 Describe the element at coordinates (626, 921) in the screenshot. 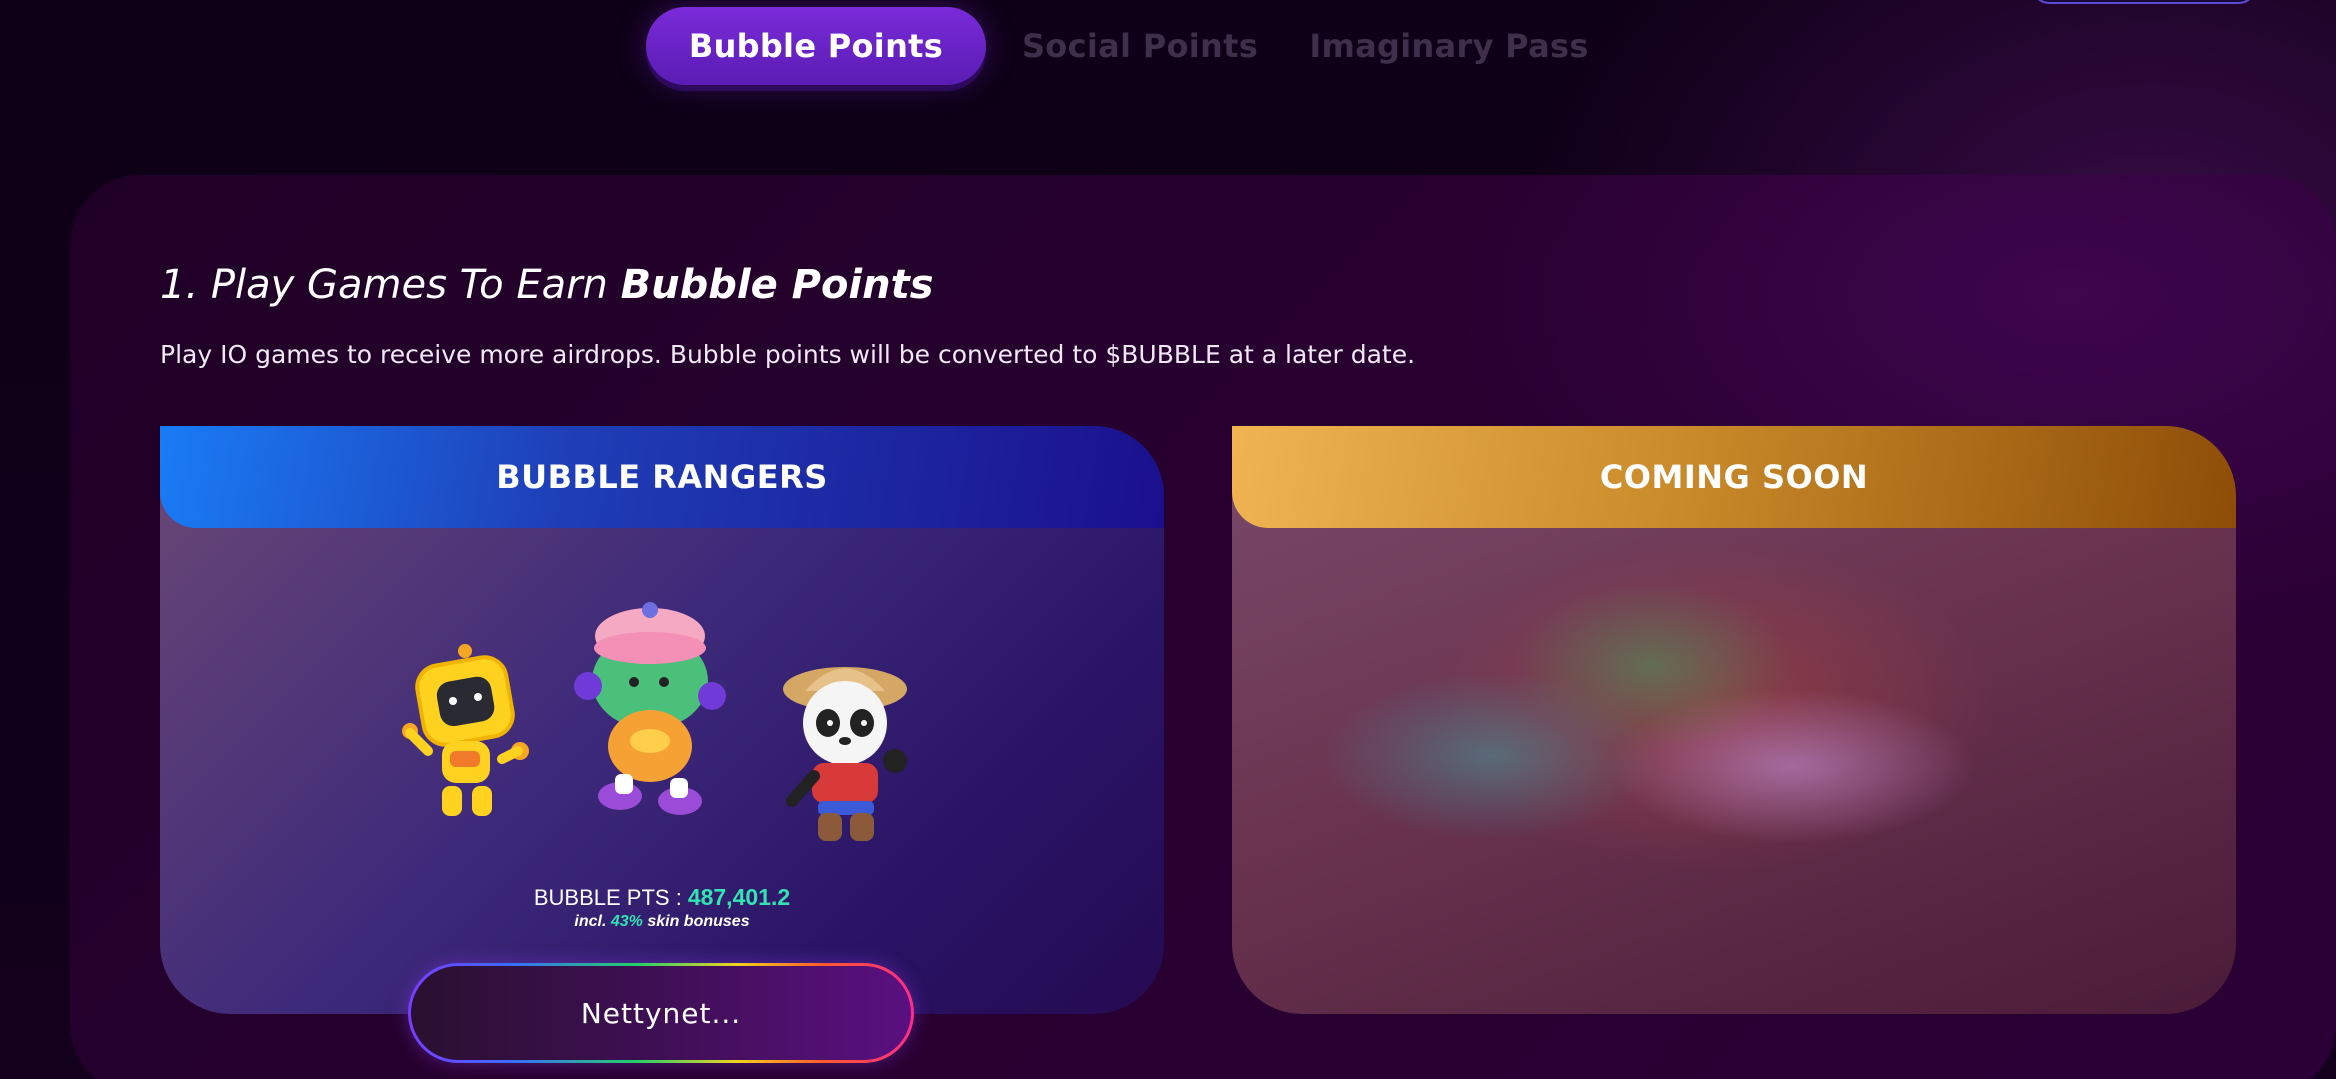

I see `bonus-percent: 43%` at that location.